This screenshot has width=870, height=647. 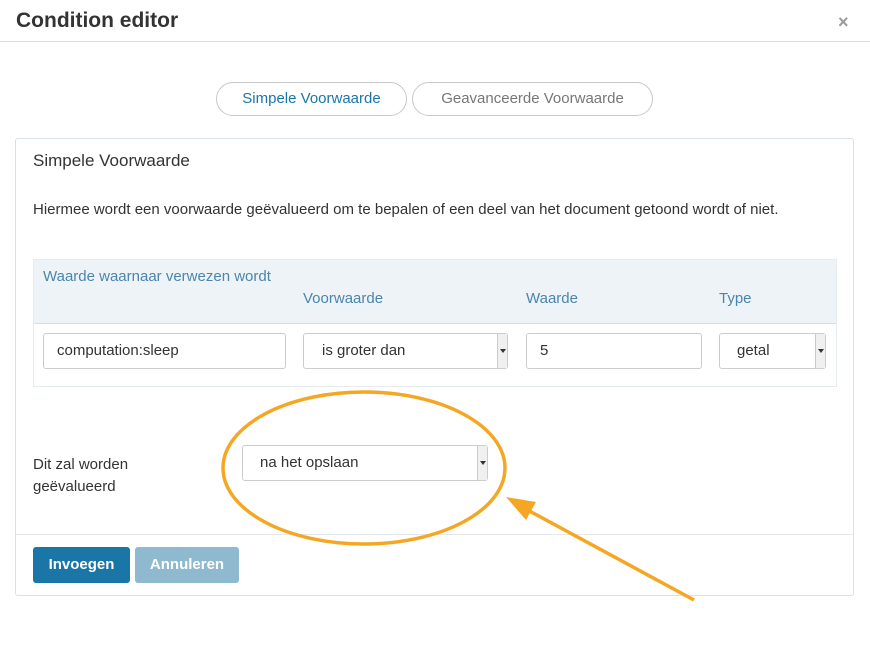 What do you see at coordinates (552, 298) in the screenshot?
I see `header-value: Waarde` at bounding box center [552, 298].